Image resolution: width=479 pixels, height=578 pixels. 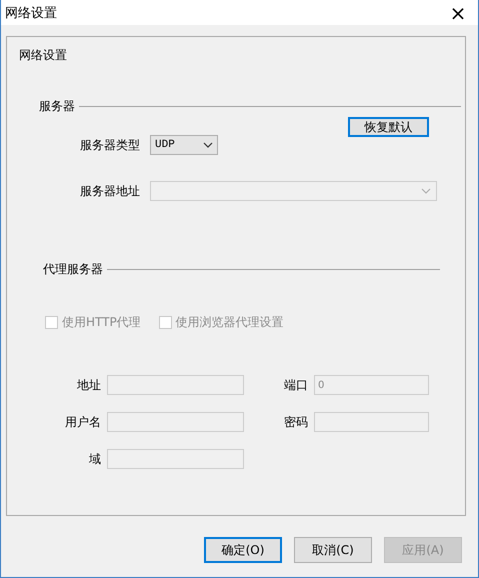 I want to click on section-title: 代理服务器, so click(x=73, y=269).